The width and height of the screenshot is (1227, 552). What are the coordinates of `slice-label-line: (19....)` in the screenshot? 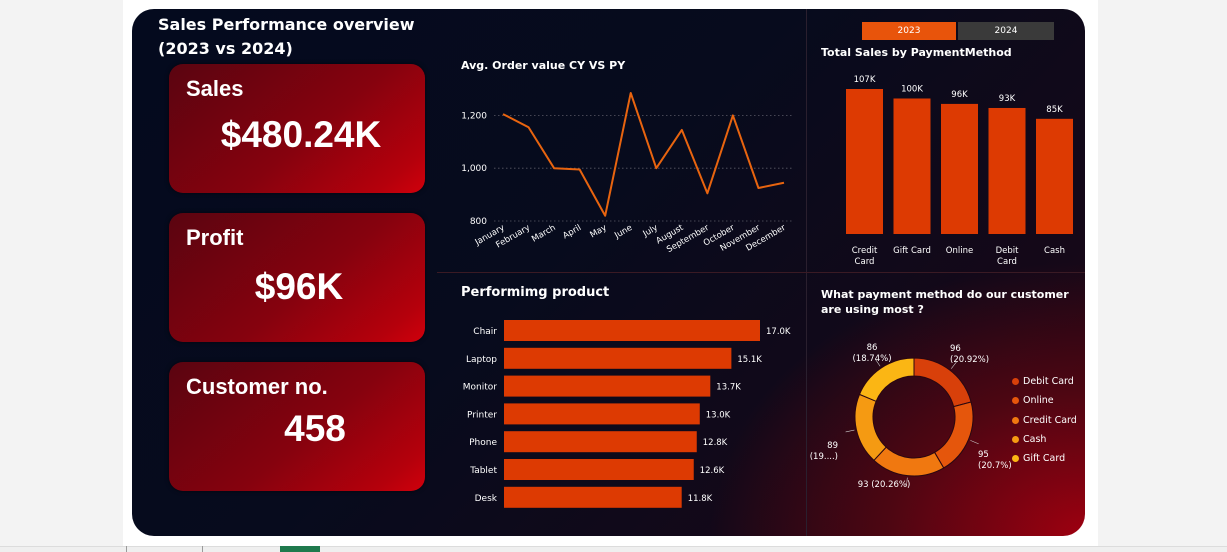 It's located at (824, 457).